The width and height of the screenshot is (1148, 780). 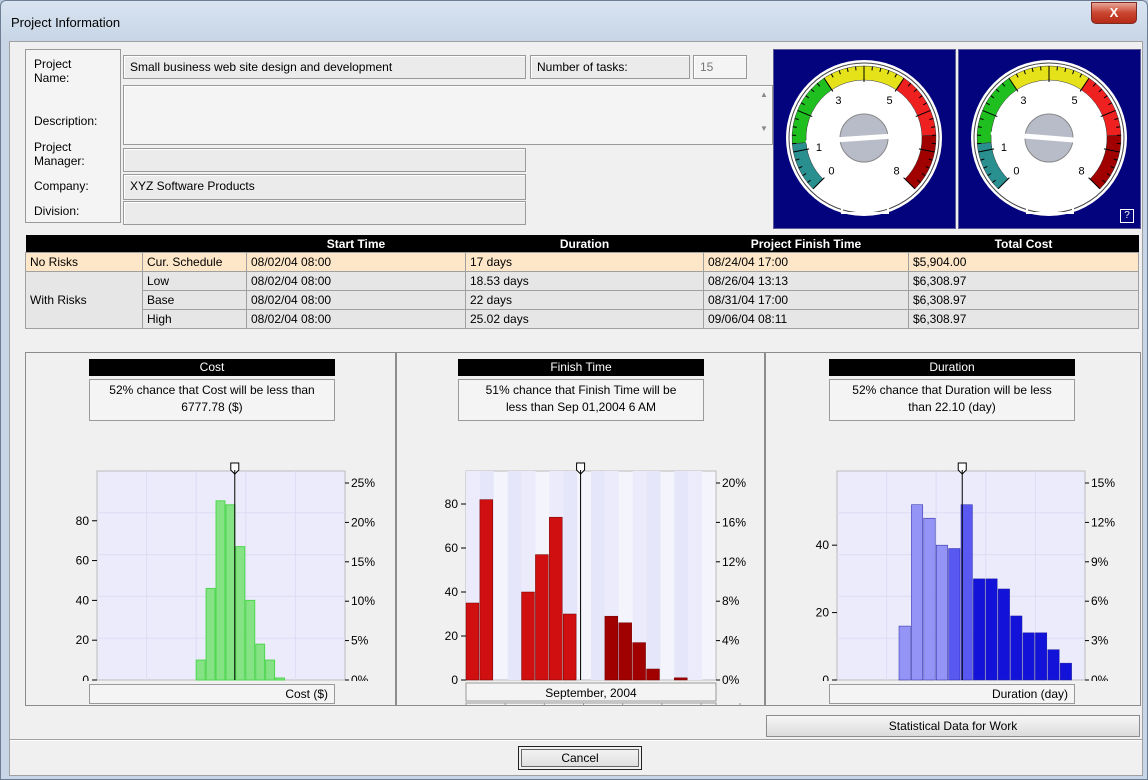 What do you see at coordinates (363, 483) in the screenshot?
I see `y-tick-label-right: 25%` at bounding box center [363, 483].